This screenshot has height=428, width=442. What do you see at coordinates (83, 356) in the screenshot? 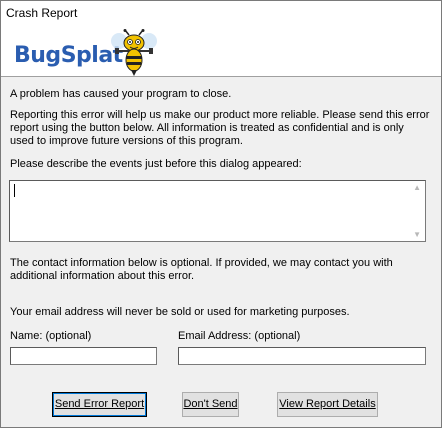
I see `name-input` at bounding box center [83, 356].